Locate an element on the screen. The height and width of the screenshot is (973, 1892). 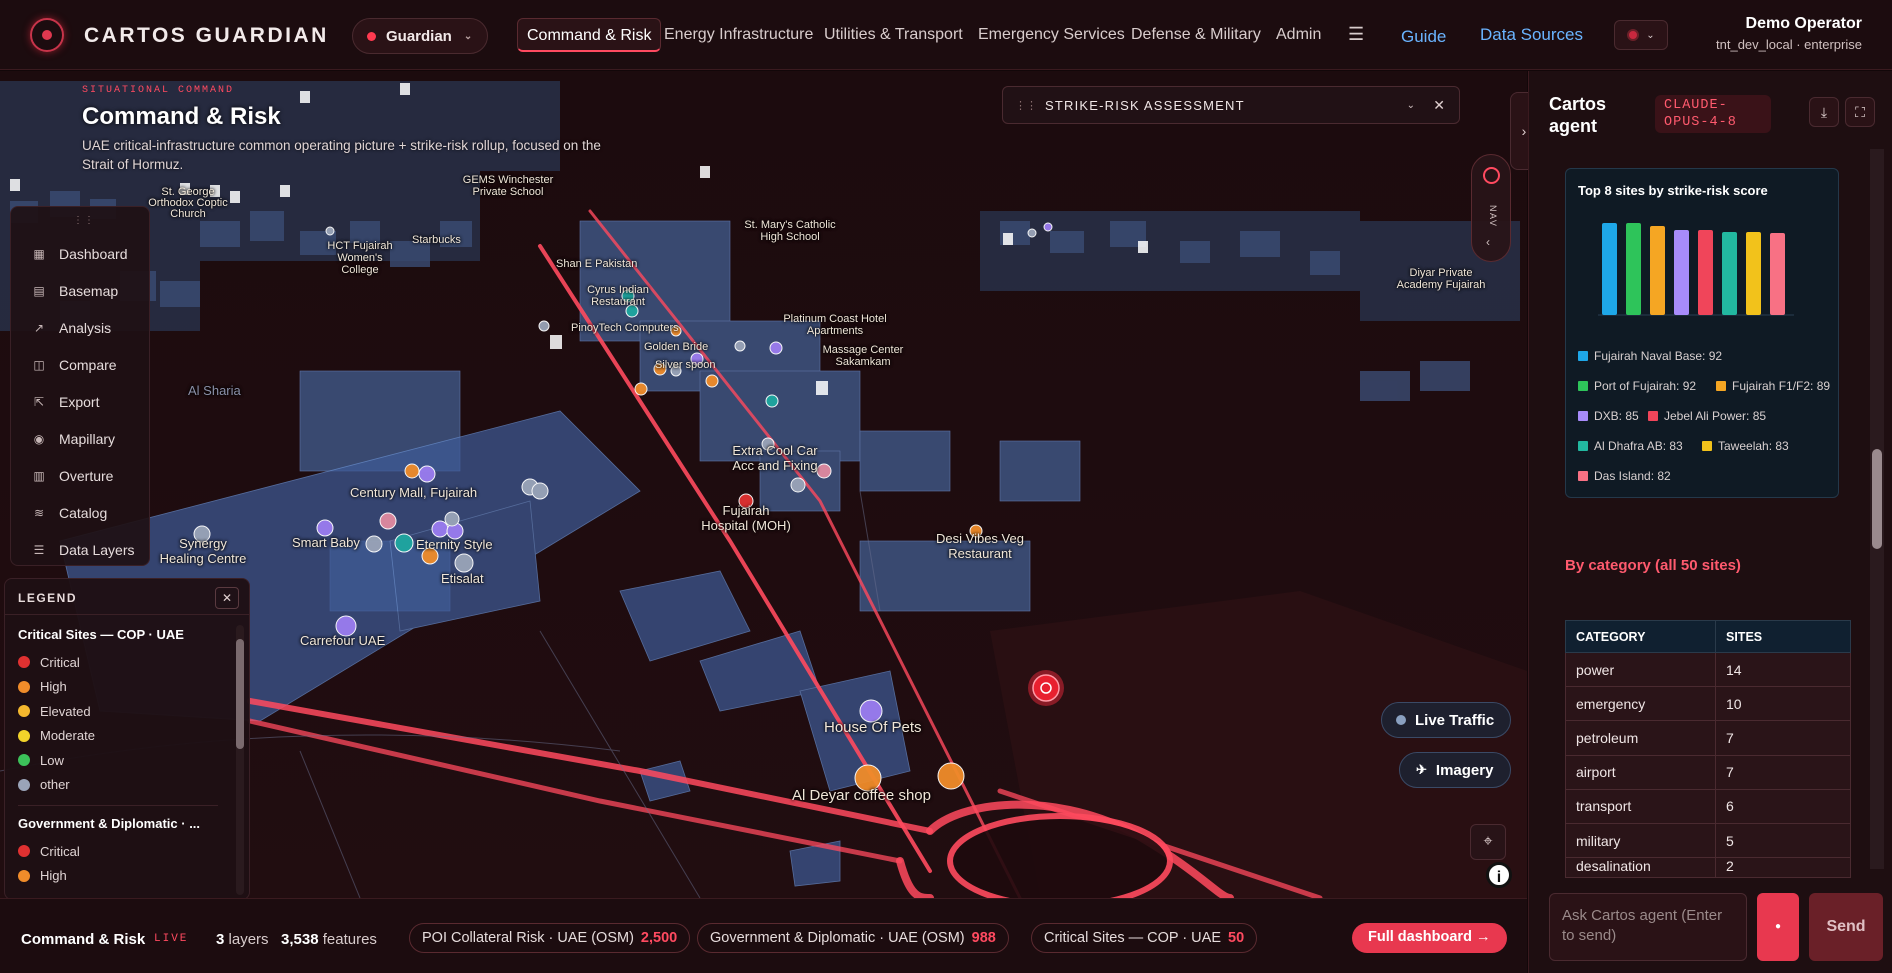
full-dashboard-button: Full dashboard → is located at coordinates (1429, 938).